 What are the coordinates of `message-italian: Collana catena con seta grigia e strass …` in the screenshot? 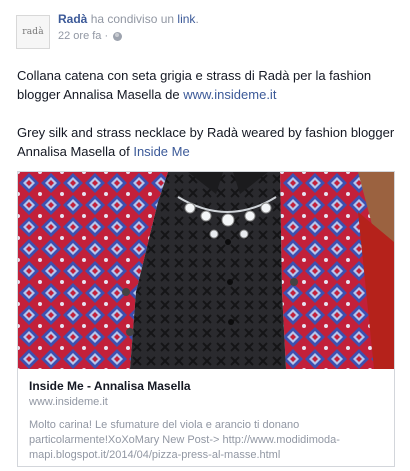 It's located at (209, 85).